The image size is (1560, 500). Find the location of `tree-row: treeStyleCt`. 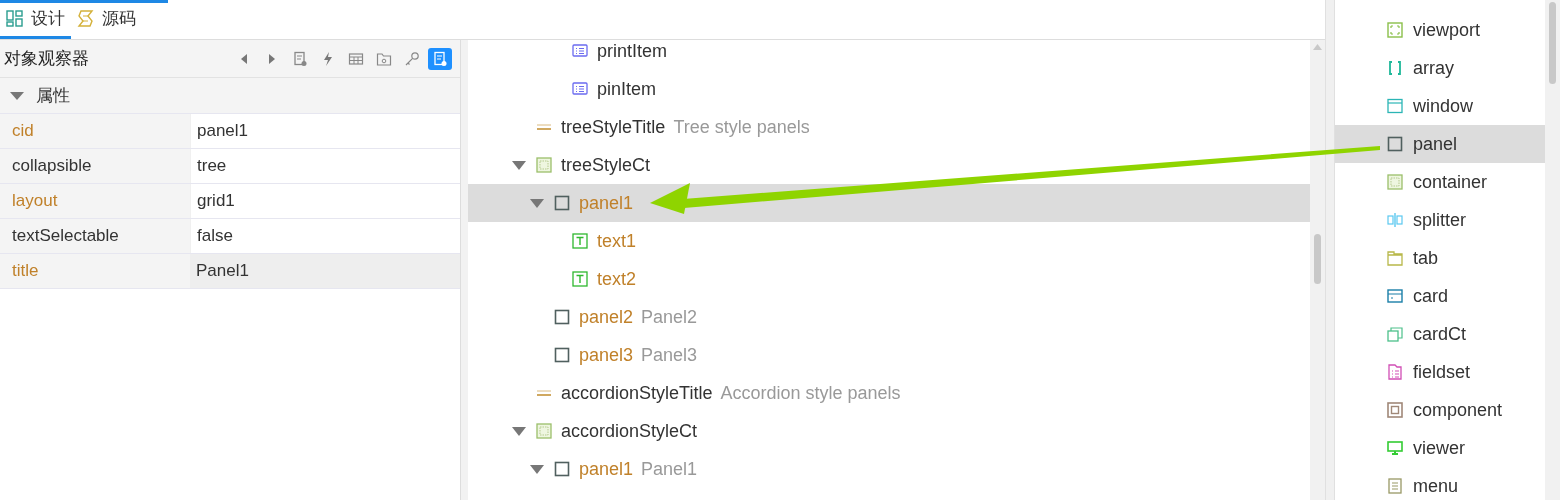

tree-row: treeStyleCt is located at coordinates (889, 165).